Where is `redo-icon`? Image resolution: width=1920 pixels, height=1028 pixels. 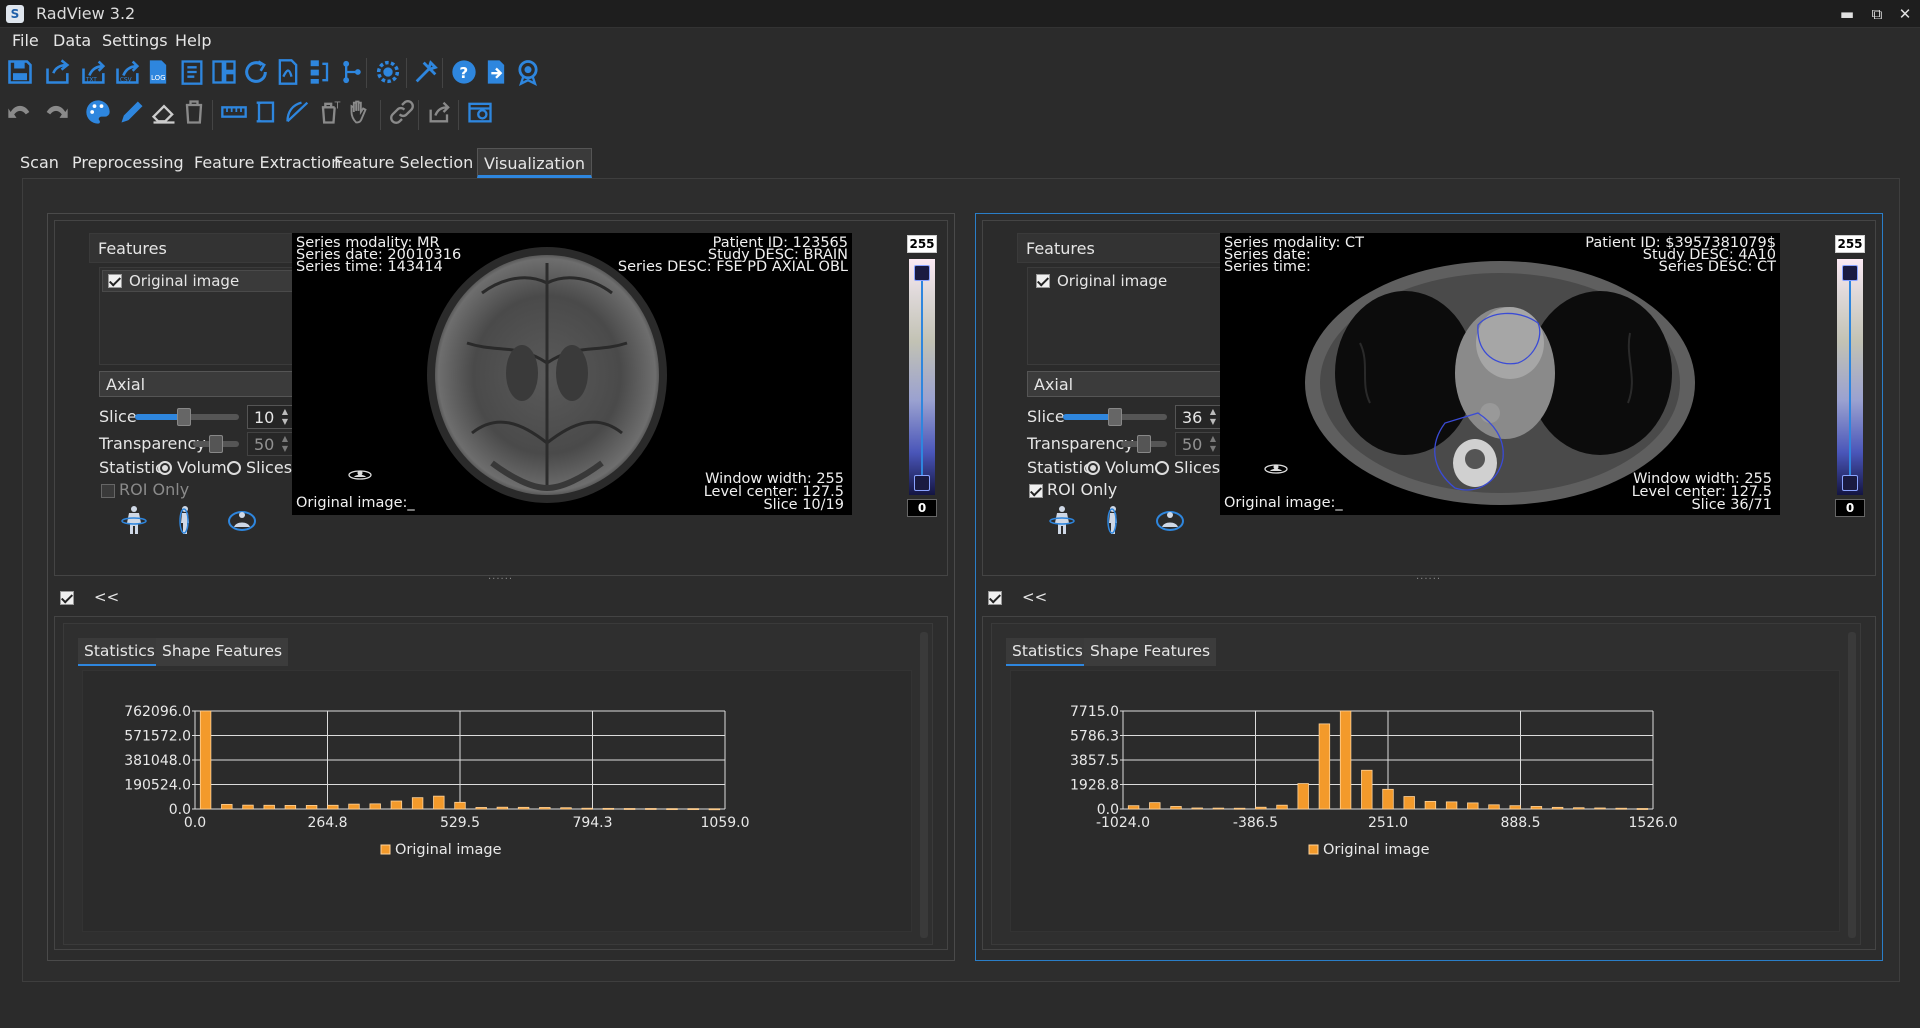
redo-icon is located at coordinates (56, 112).